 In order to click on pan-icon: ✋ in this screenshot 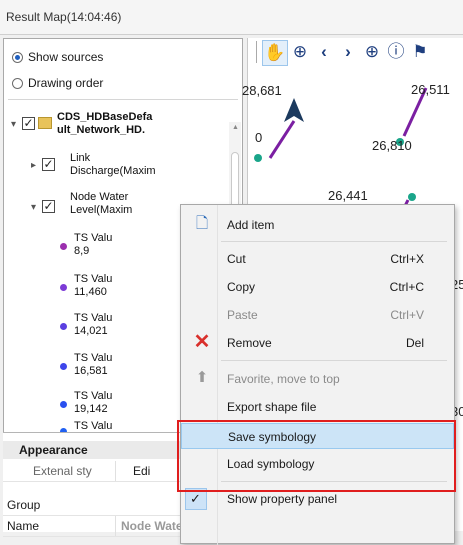, I will do `click(275, 53)`.